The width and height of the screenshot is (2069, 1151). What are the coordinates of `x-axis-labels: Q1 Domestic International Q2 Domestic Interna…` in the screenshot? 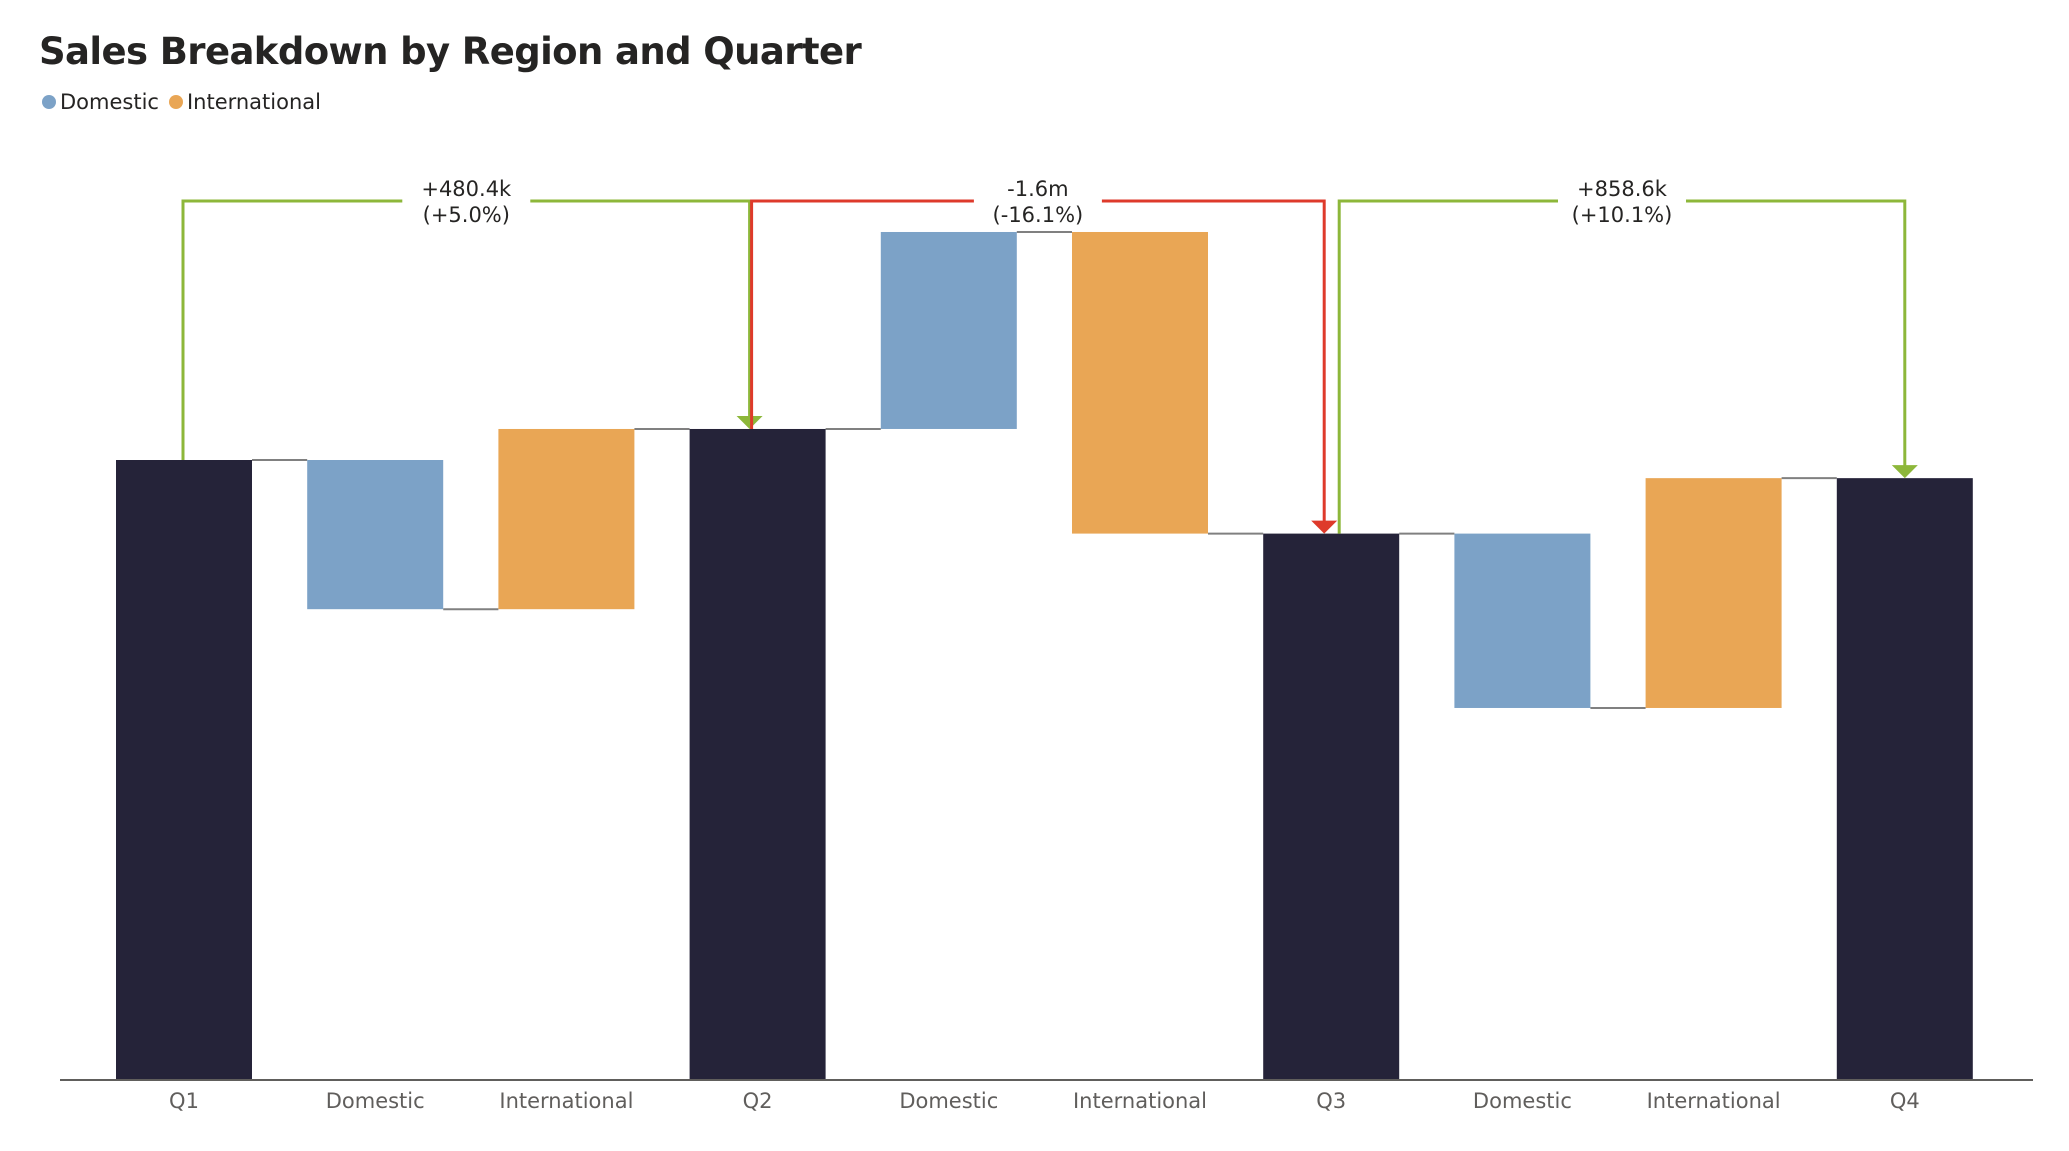 It's located at (1044, 1101).